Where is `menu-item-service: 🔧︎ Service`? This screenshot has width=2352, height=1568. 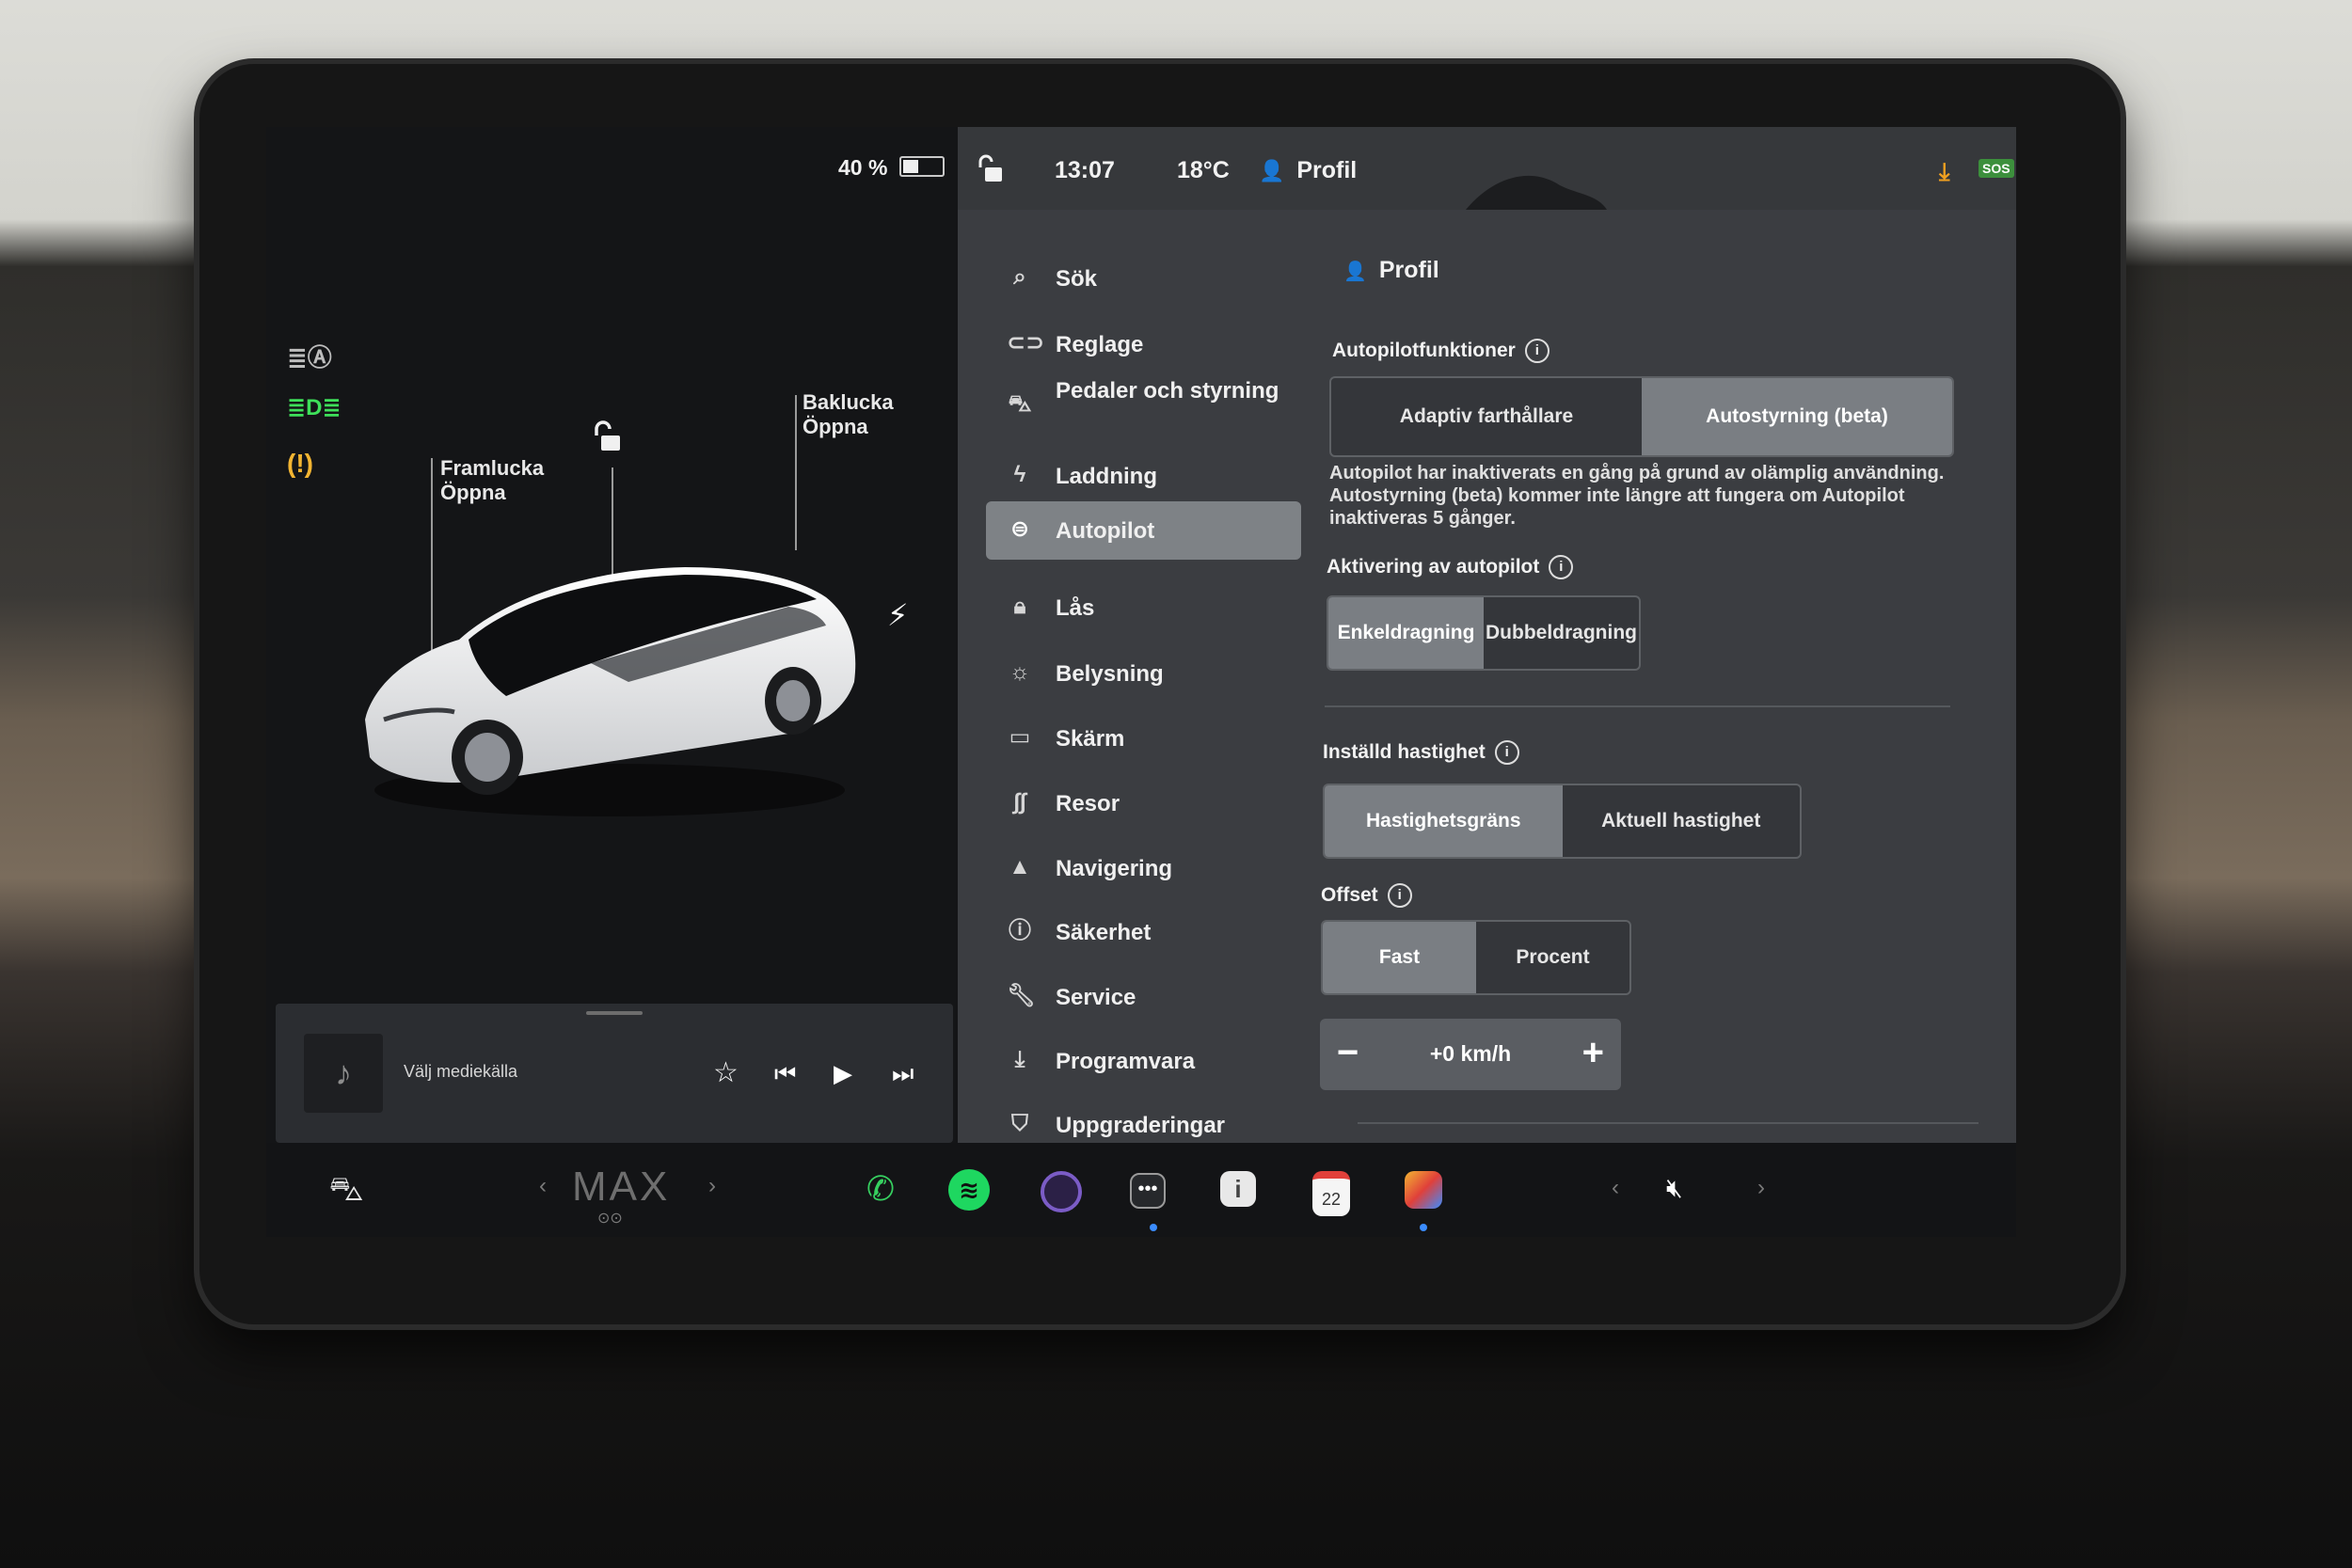 menu-item-service: 🔧︎ Service is located at coordinates (1136, 997).